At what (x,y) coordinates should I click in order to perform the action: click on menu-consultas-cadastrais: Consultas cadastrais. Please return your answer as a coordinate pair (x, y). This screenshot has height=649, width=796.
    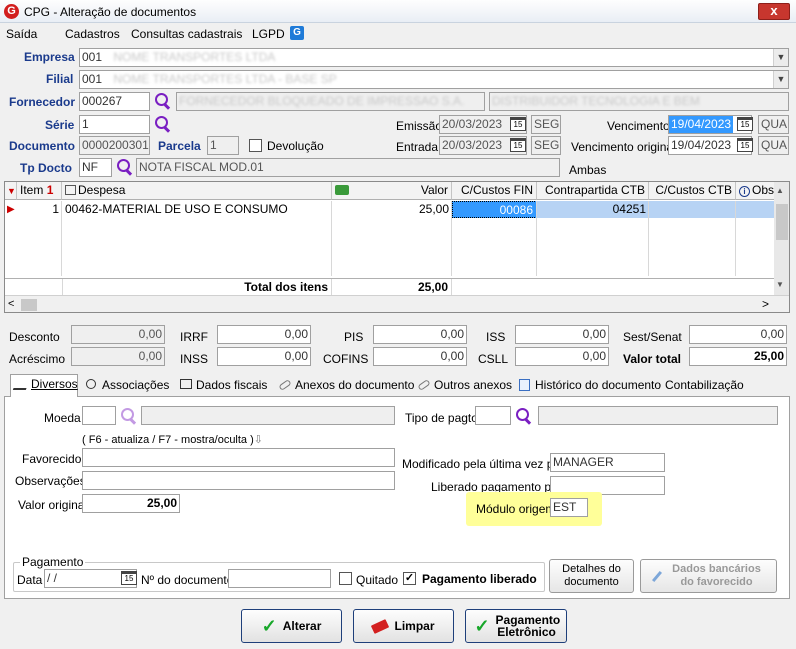
    Looking at the image, I should click on (186, 34).